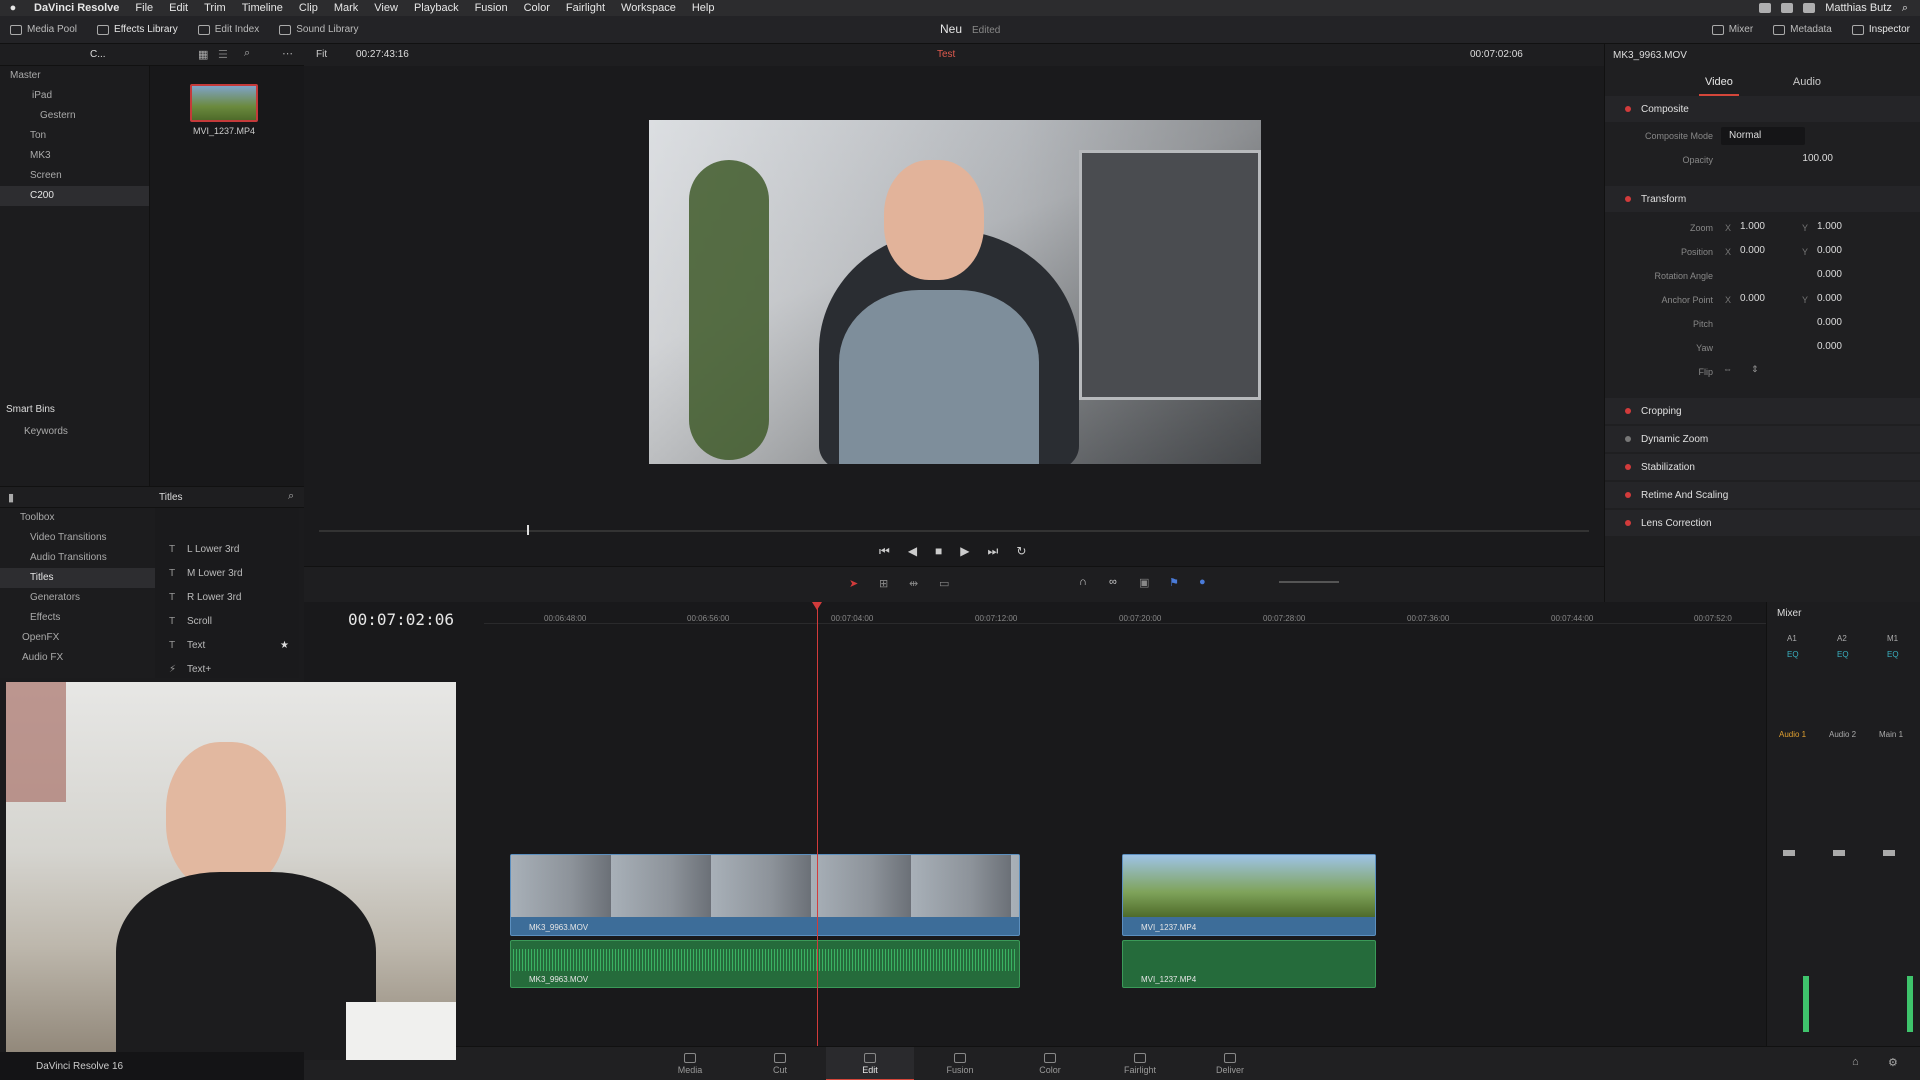 The height and width of the screenshot is (1080, 1920). Describe the element at coordinates (74, 196) in the screenshot. I see `bin-c200: C200` at that location.